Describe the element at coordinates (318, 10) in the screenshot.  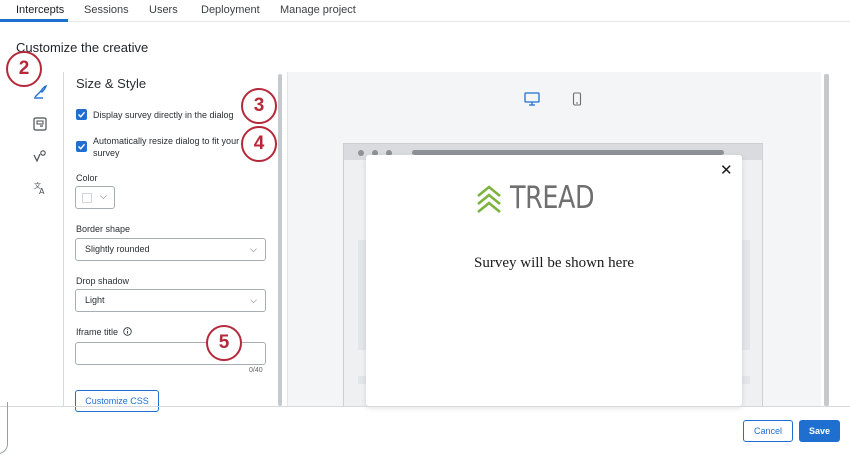
I see `tab-manage-project: Manage project` at that location.